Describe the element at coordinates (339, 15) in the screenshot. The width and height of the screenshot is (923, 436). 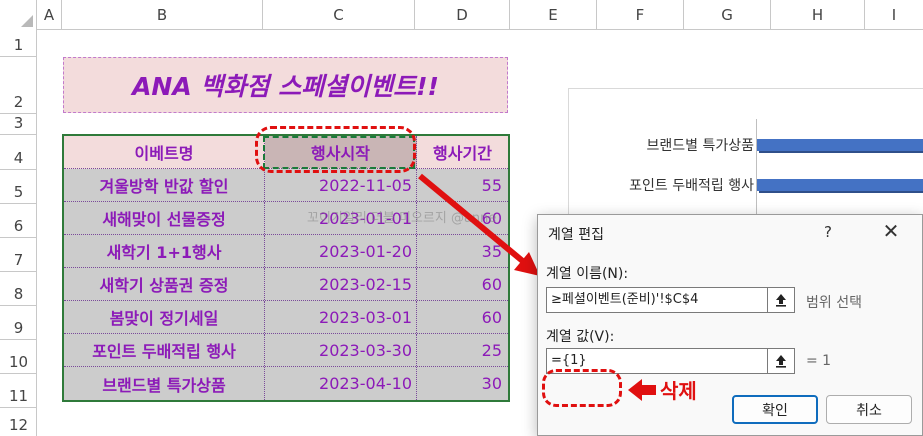
I see `column-header-c: C` at that location.